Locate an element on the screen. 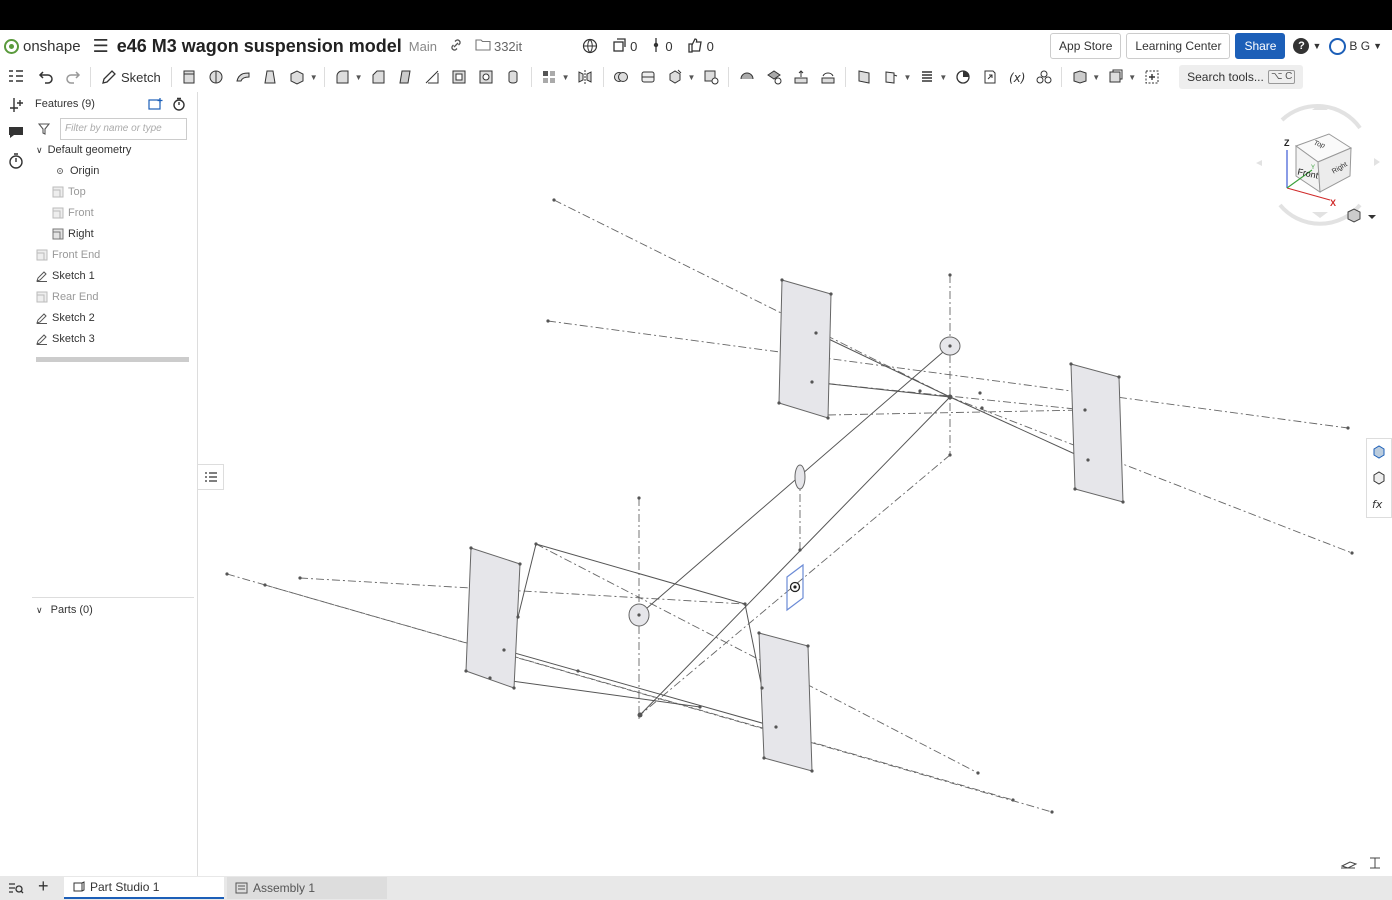 The width and height of the screenshot is (1392, 900). loft-icon is located at coordinates (270, 77).